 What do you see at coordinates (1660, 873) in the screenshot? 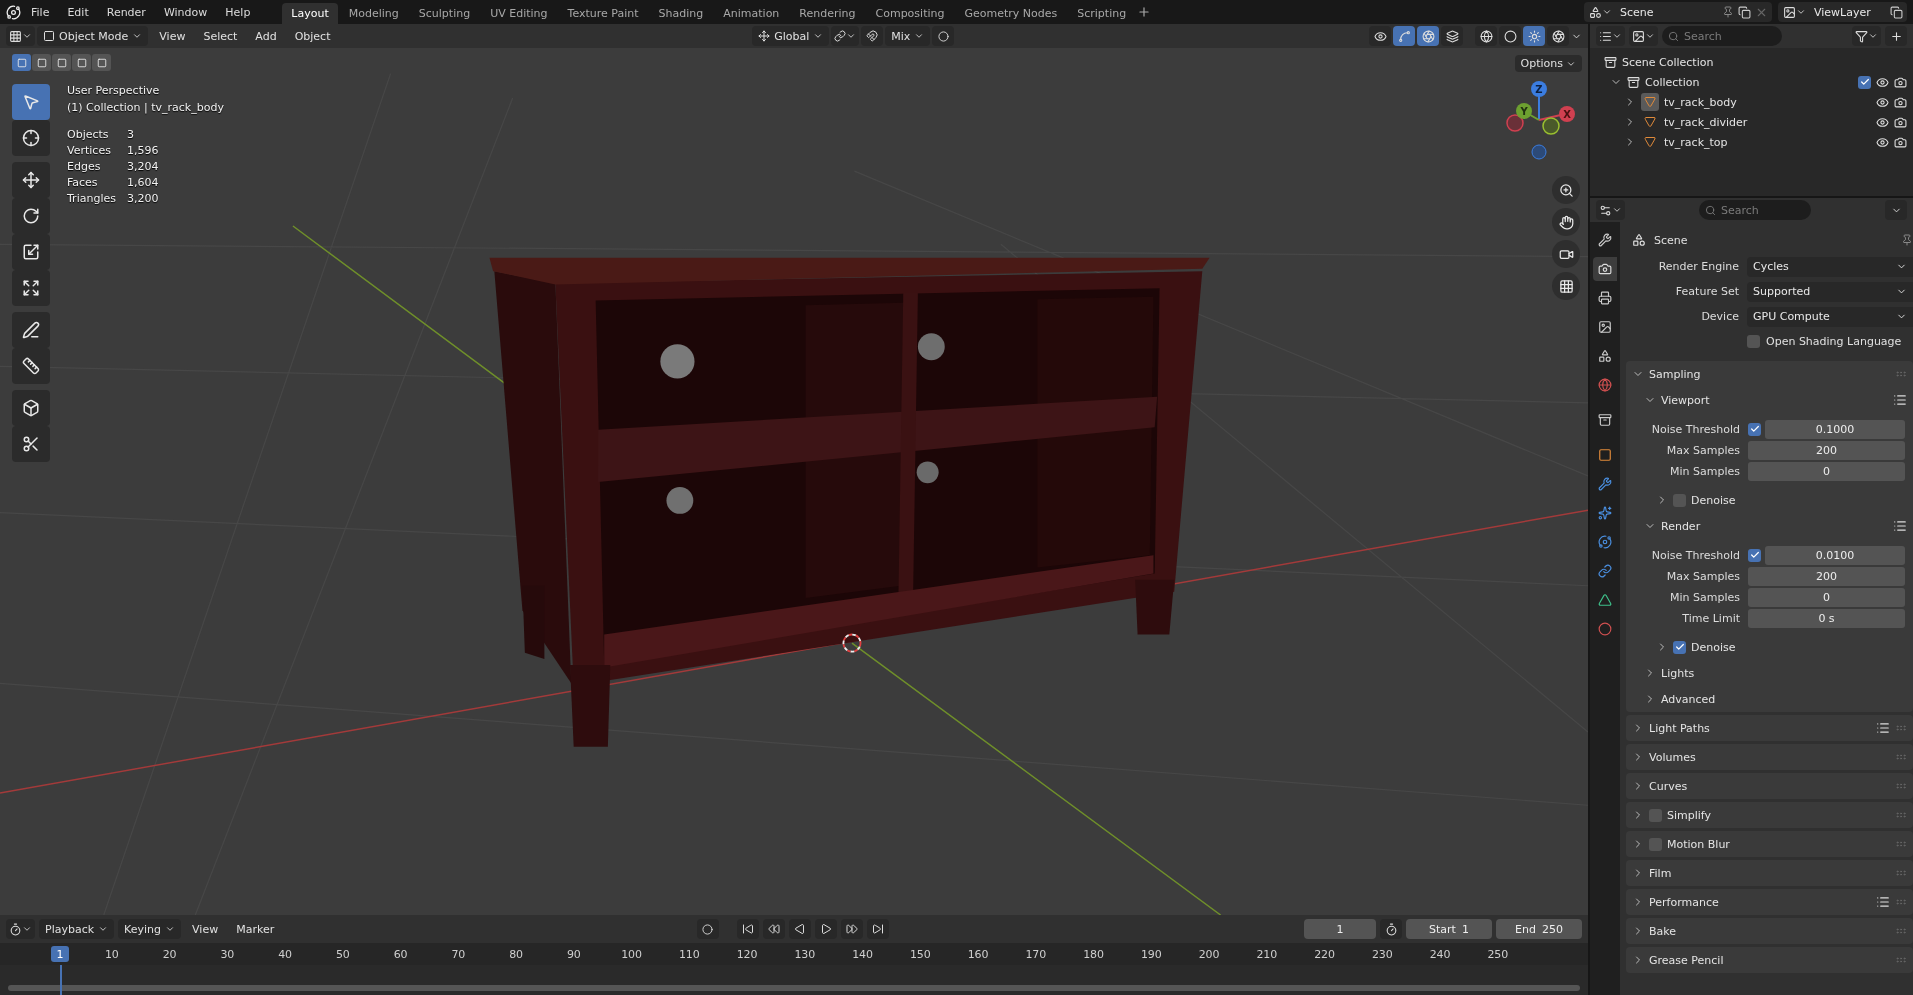
I see `panel-title: Film` at bounding box center [1660, 873].